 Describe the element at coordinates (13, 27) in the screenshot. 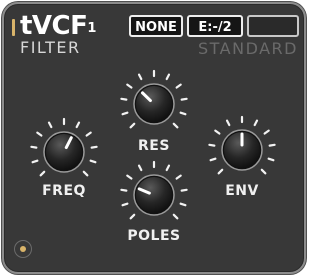

I see `brand-accent-bar` at that location.